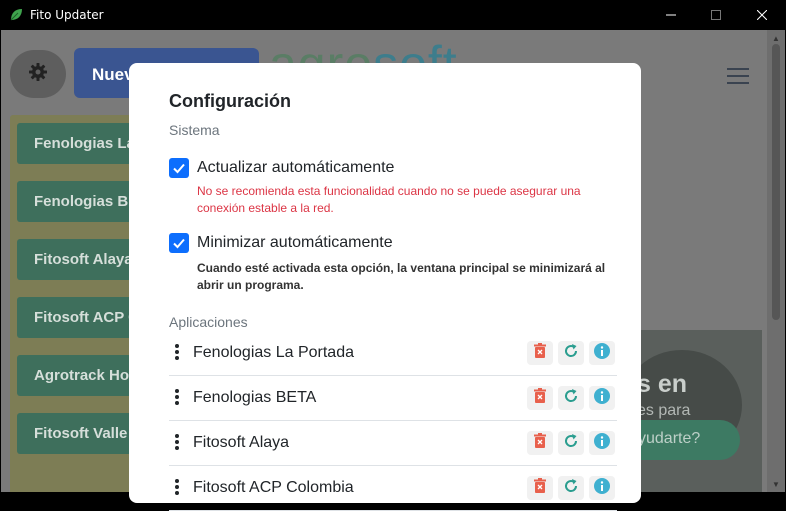  Describe the element at coordinates (393, 398) in the screenshot. I see `list-item: Fenologias BETA` at that location.